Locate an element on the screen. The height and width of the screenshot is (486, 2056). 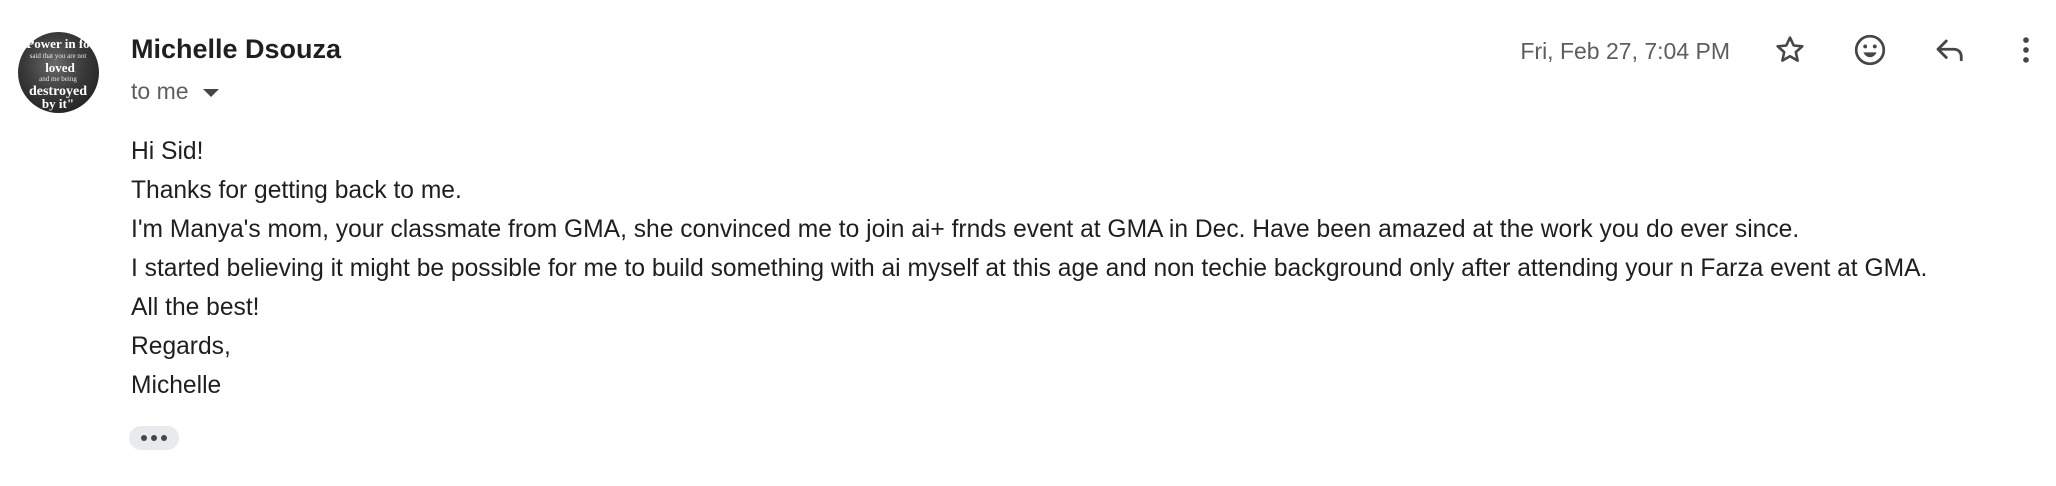
more-options-button is located at coordinates (2026, 50).